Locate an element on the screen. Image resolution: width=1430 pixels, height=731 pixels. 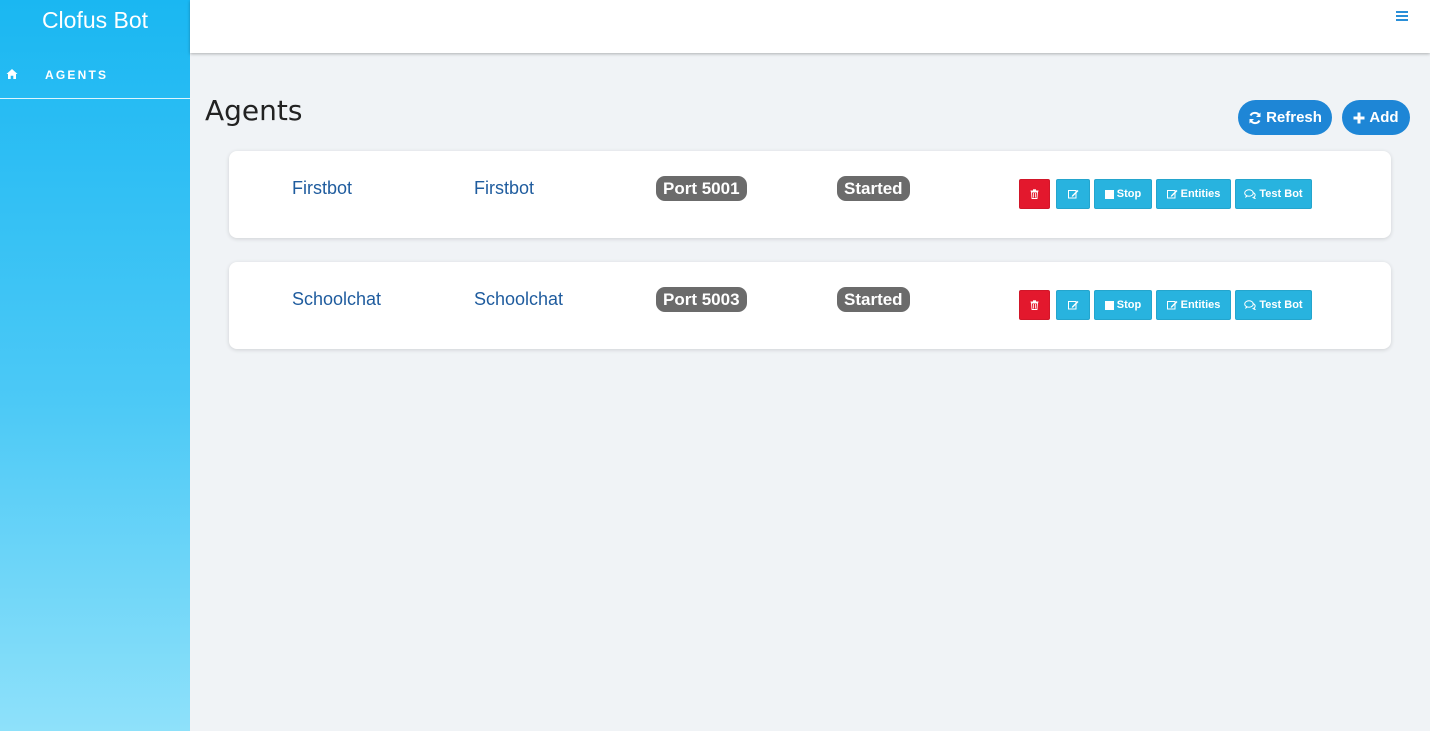
port-badge: Port 5003 is located at coordinates (701, 299).